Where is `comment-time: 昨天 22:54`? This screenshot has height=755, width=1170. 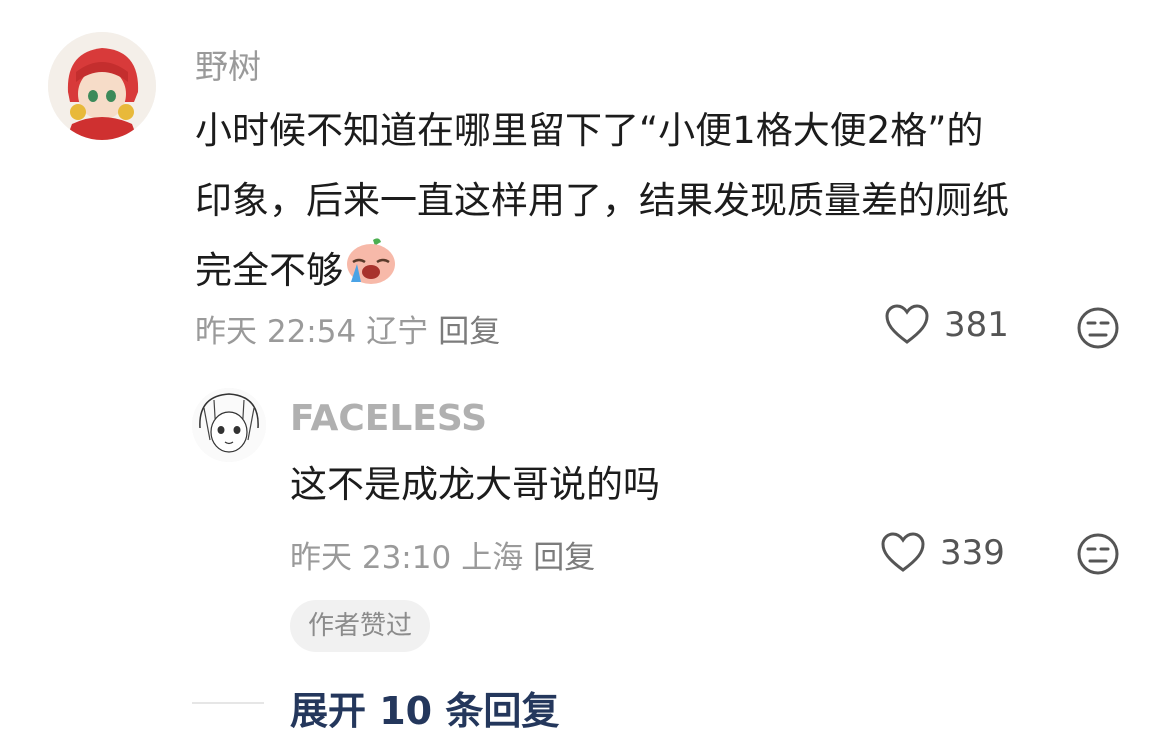
comment-time: 昨天 22:54 is located at coordinates (276, 332).